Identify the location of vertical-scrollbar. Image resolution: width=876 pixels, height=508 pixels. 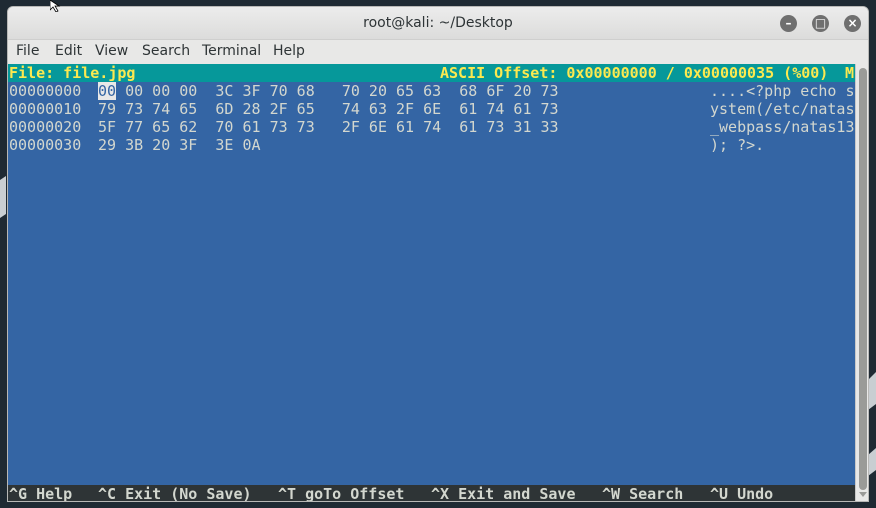
(861, 282).